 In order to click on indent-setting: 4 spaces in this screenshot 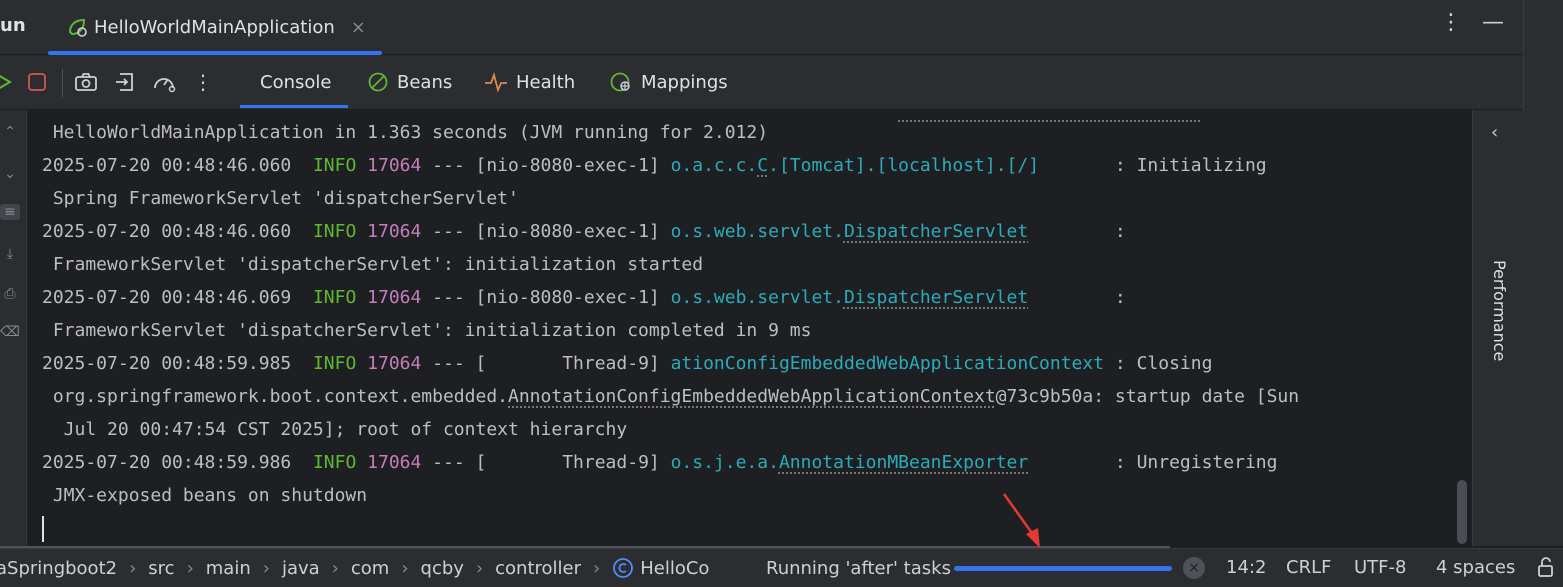, I will do `click(1475, 567)`.